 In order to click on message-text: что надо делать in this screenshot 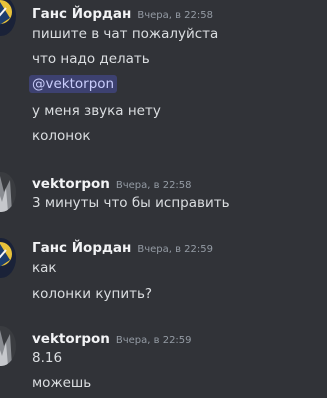, I will do `click(91, 59)`.